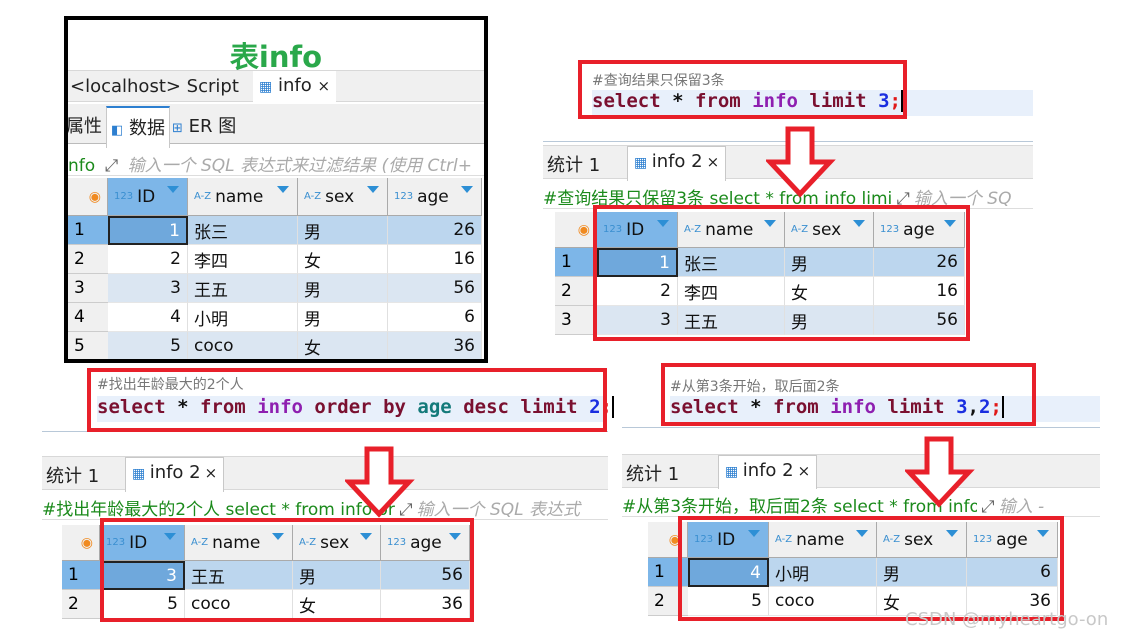 The height and width of the screenshot is (639, 1123). What do you see at coordinates (88, 317) in the screenshot?
I see `row-number: 4` at bounding box center [88, 317].